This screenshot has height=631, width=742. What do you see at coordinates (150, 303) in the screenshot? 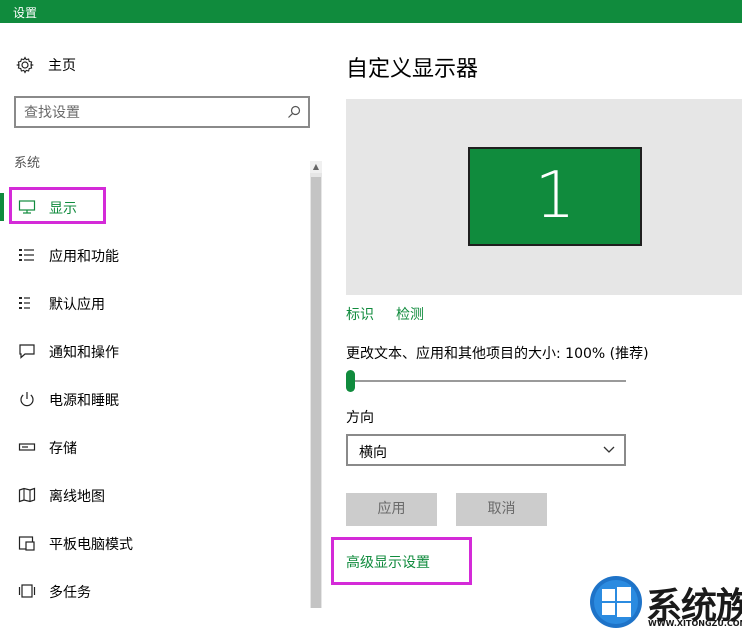
I see `sidebar-item-default-apps: 默认应用` at bounding box center [150, 303].